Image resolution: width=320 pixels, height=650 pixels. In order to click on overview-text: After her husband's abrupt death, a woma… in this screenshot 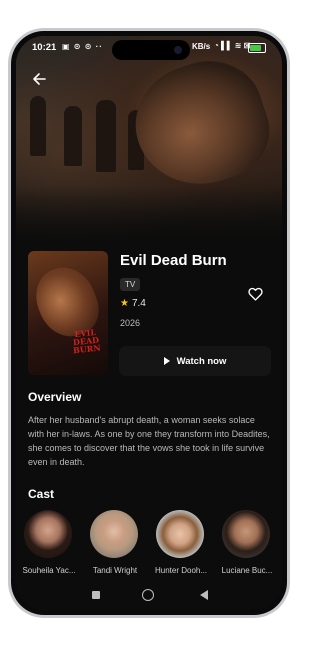, I will do `click(149, 441)`.